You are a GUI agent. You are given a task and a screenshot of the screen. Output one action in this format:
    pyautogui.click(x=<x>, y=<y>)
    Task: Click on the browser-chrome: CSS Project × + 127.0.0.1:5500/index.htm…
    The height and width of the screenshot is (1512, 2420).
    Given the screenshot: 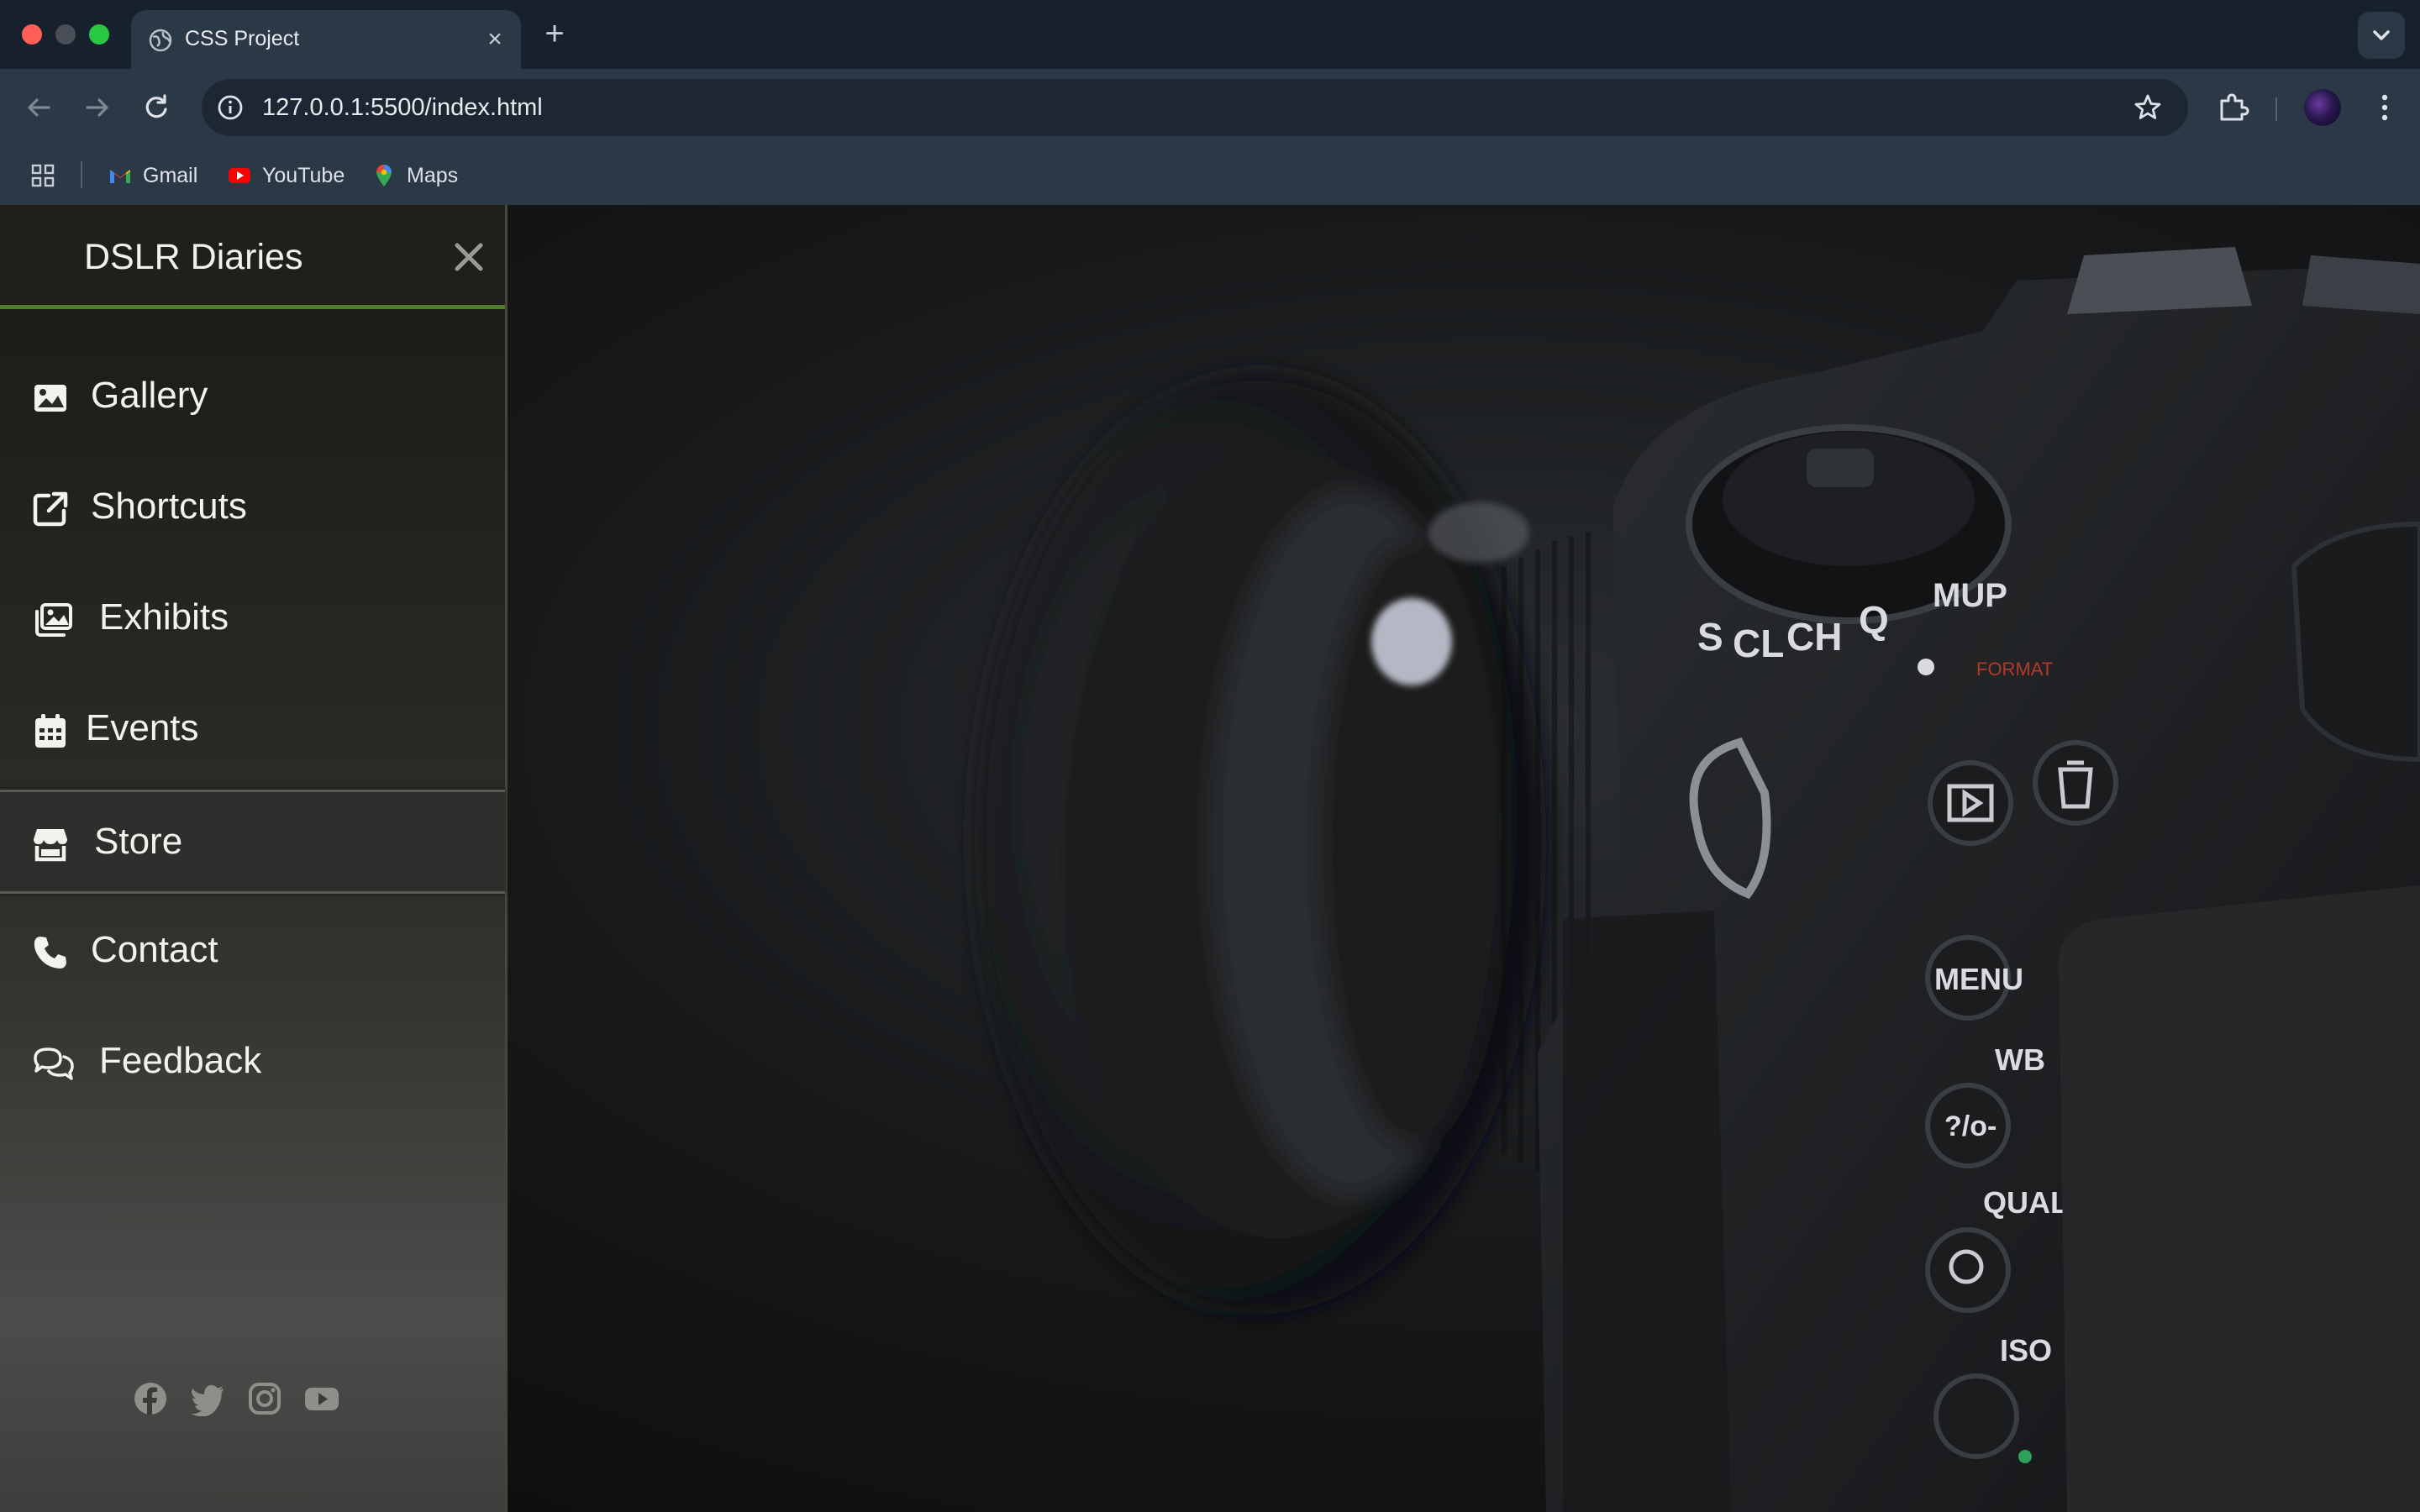 What is the action you would take?
    pyautogui.click(x=1210, y=102)
    